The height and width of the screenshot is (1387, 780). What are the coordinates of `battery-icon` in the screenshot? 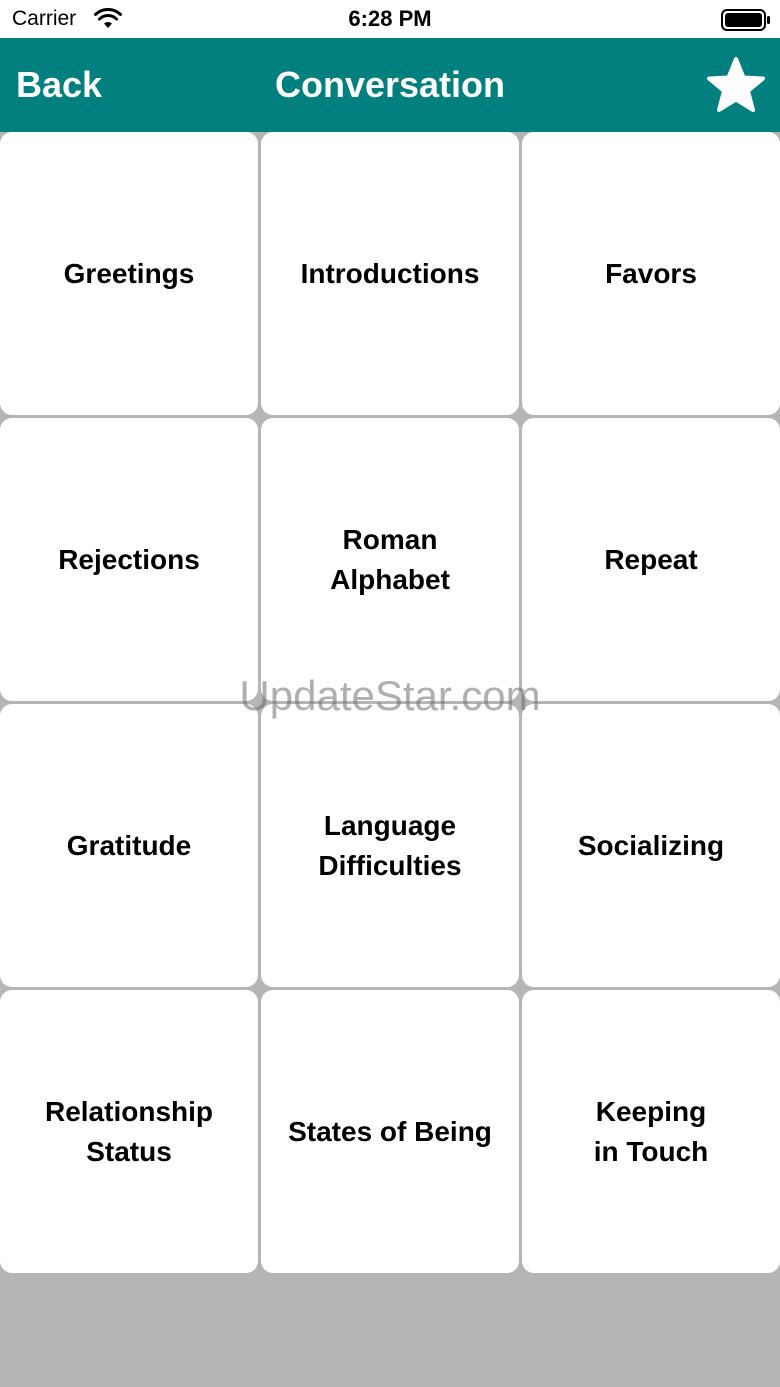 It's located at (745, 20).